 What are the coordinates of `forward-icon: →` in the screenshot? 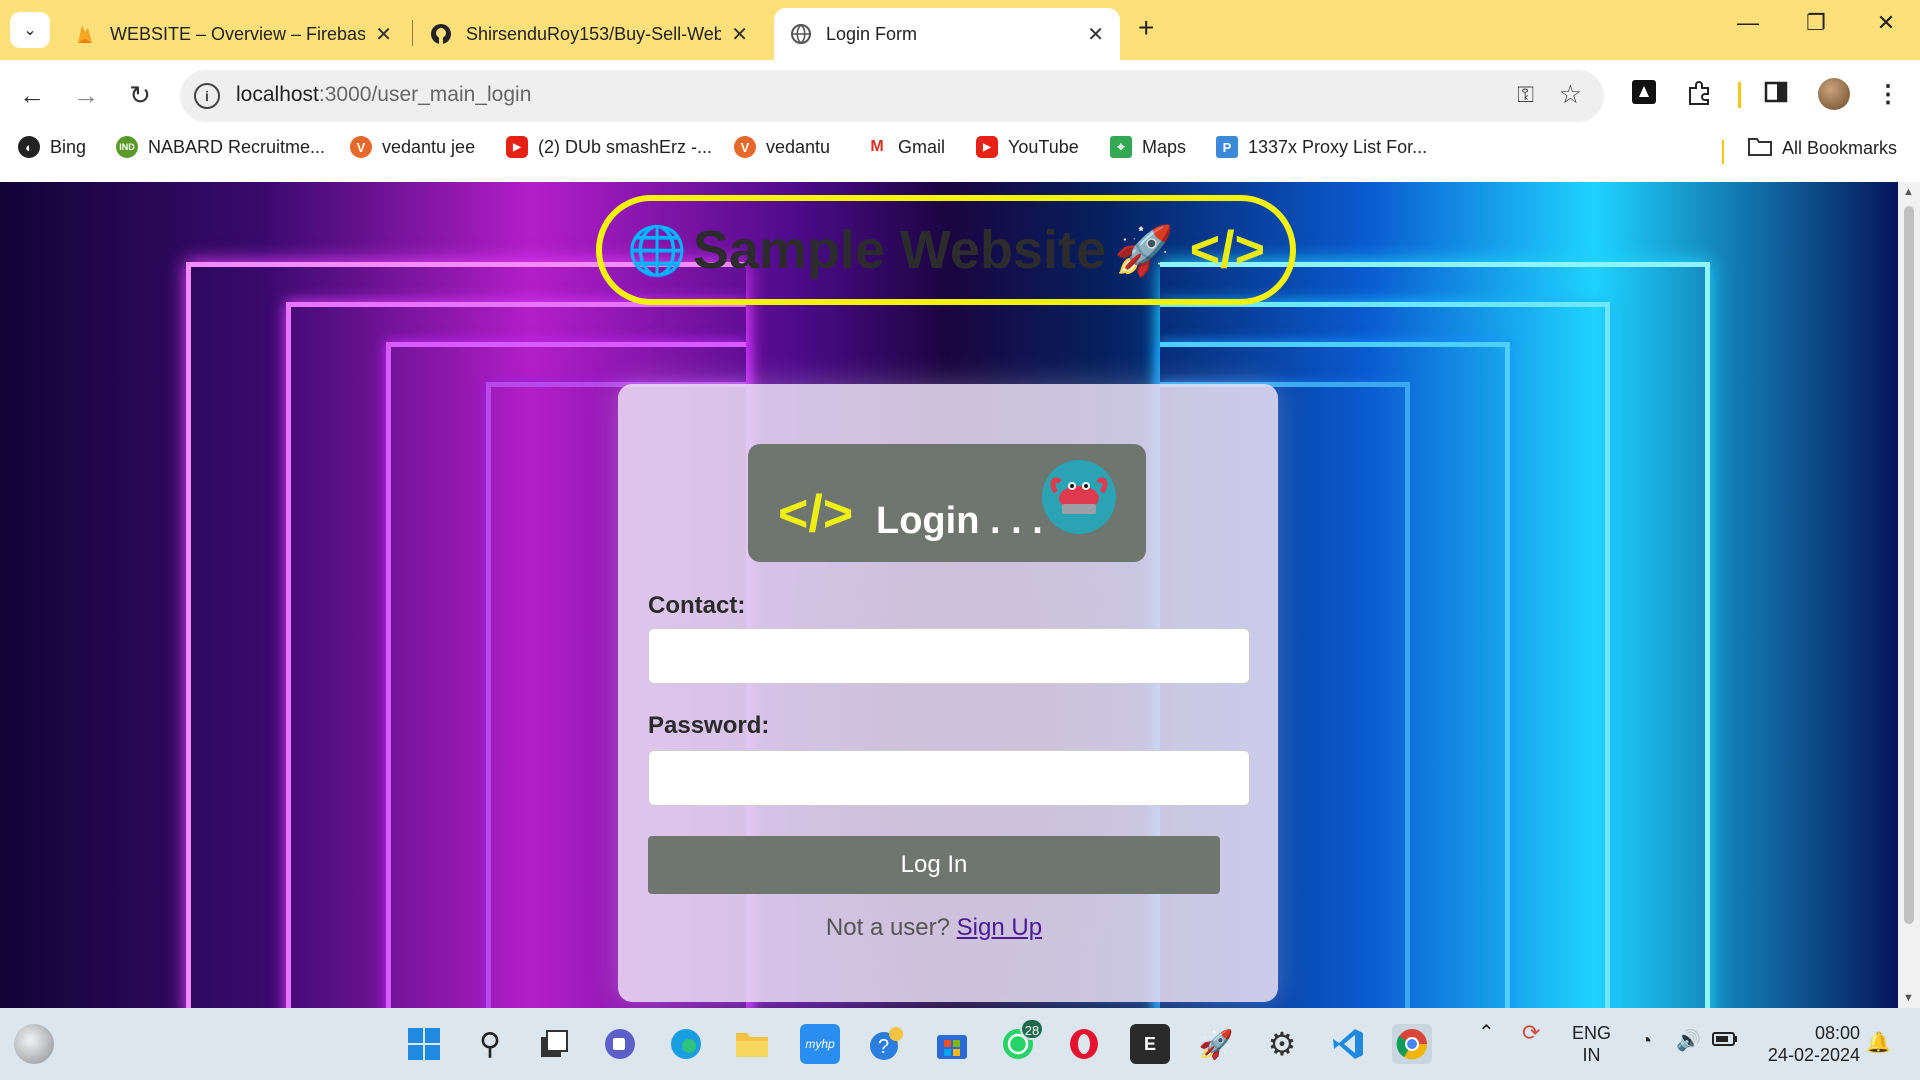 It's located at (86, 95).